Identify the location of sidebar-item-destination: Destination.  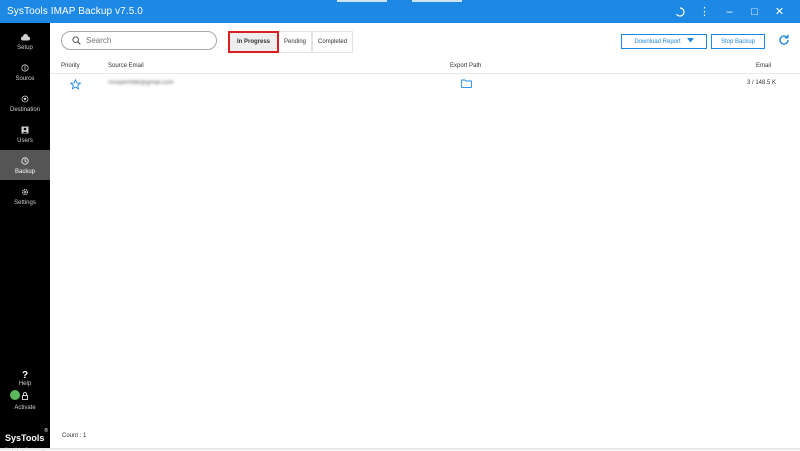
(25, 103).